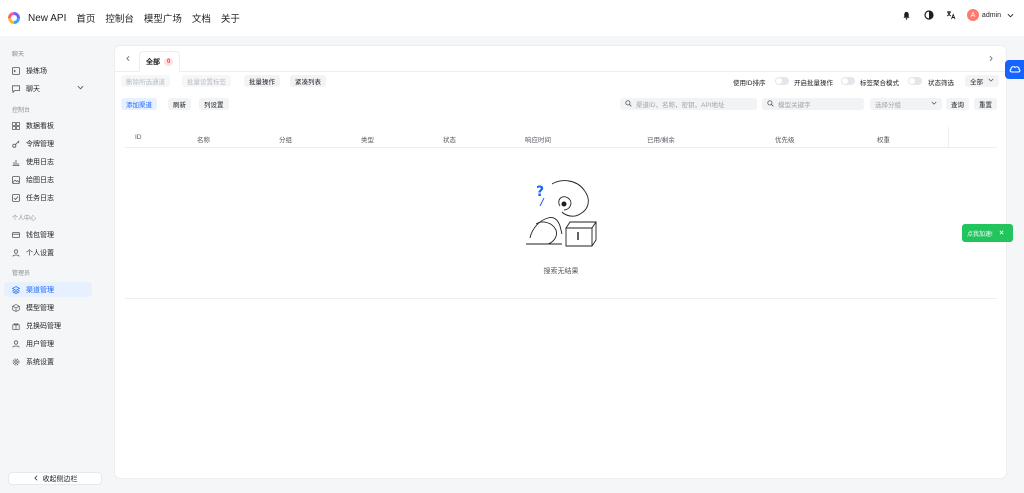  I want to click on column-header-priority: 优先级, so click(785, 139).